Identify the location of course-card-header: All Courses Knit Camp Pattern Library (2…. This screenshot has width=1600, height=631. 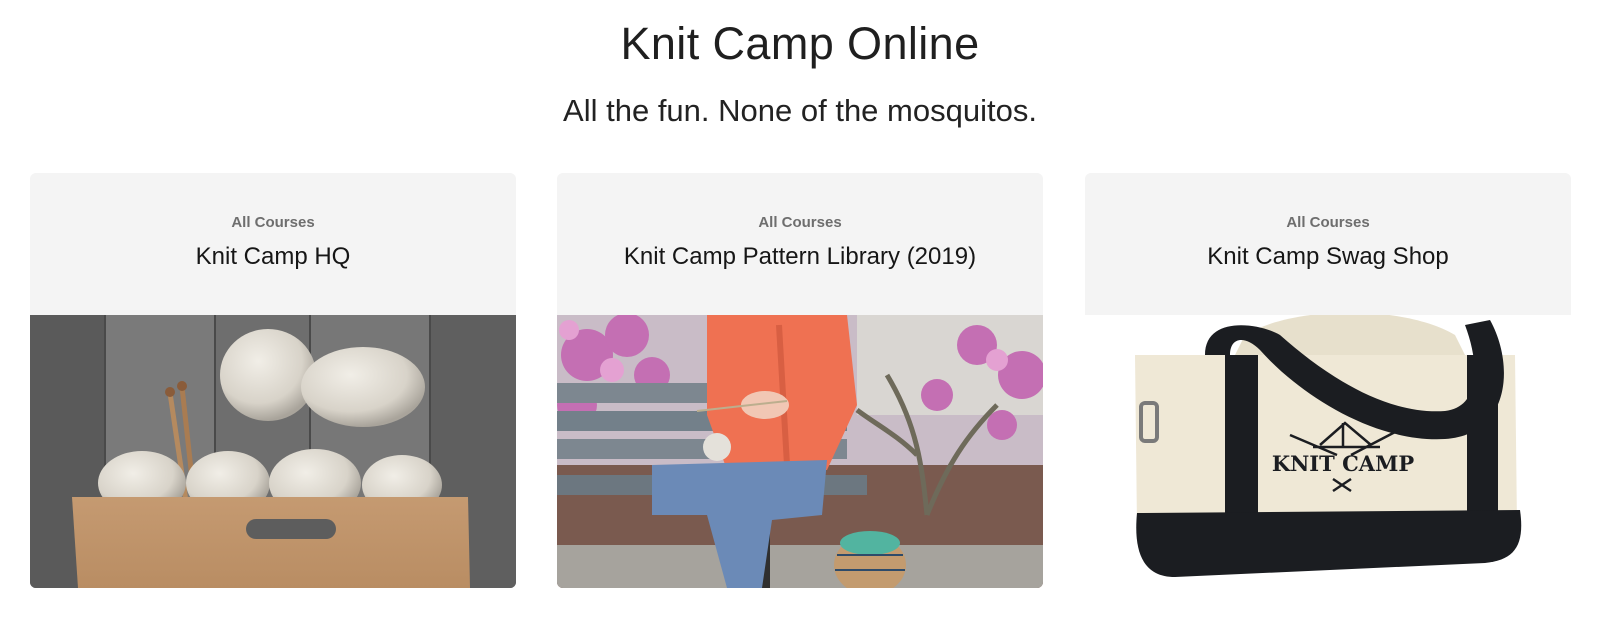
(800, 244).